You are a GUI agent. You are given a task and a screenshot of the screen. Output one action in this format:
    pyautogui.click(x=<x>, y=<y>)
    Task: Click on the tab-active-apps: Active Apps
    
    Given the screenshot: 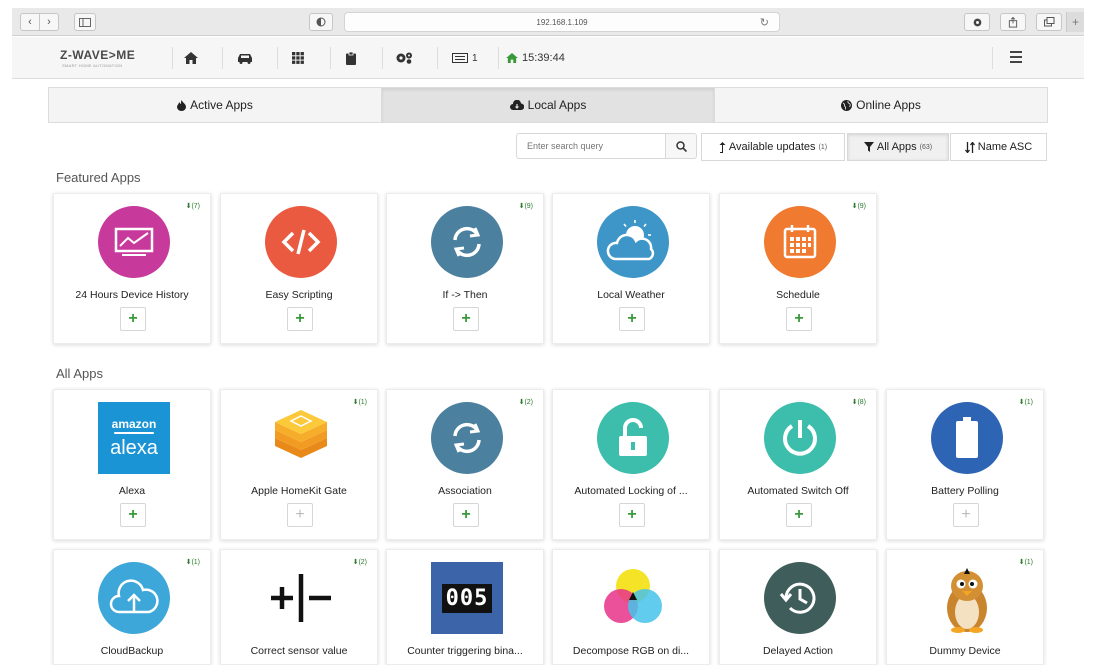 What is the action you would take?
    pyautogui.click(x=215, y=105)
    